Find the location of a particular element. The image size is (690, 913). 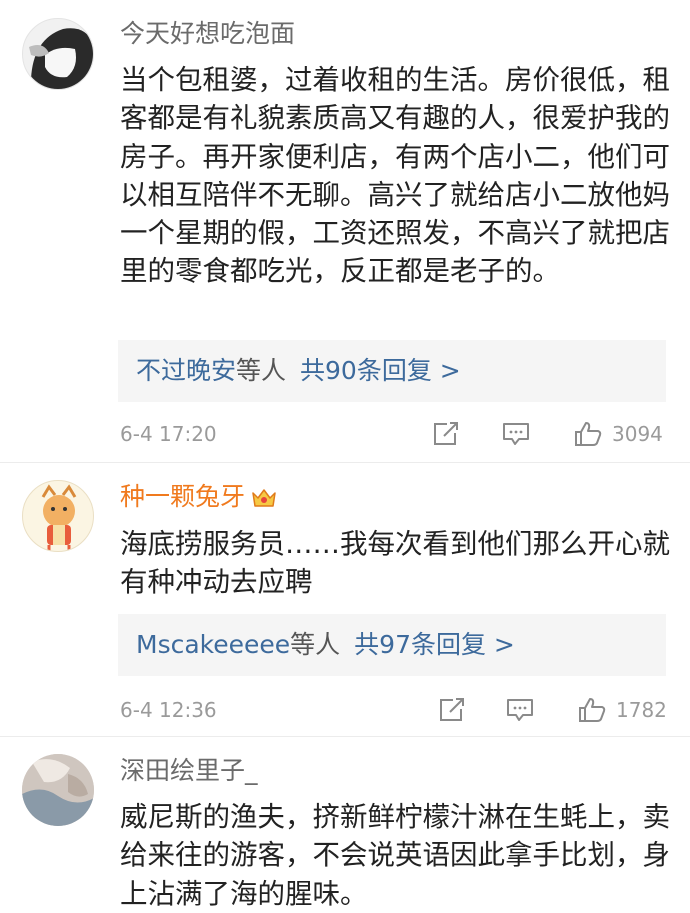

reply-summary: 不过晚安等人 共90条回复 > is located at coordinates (392, 371).